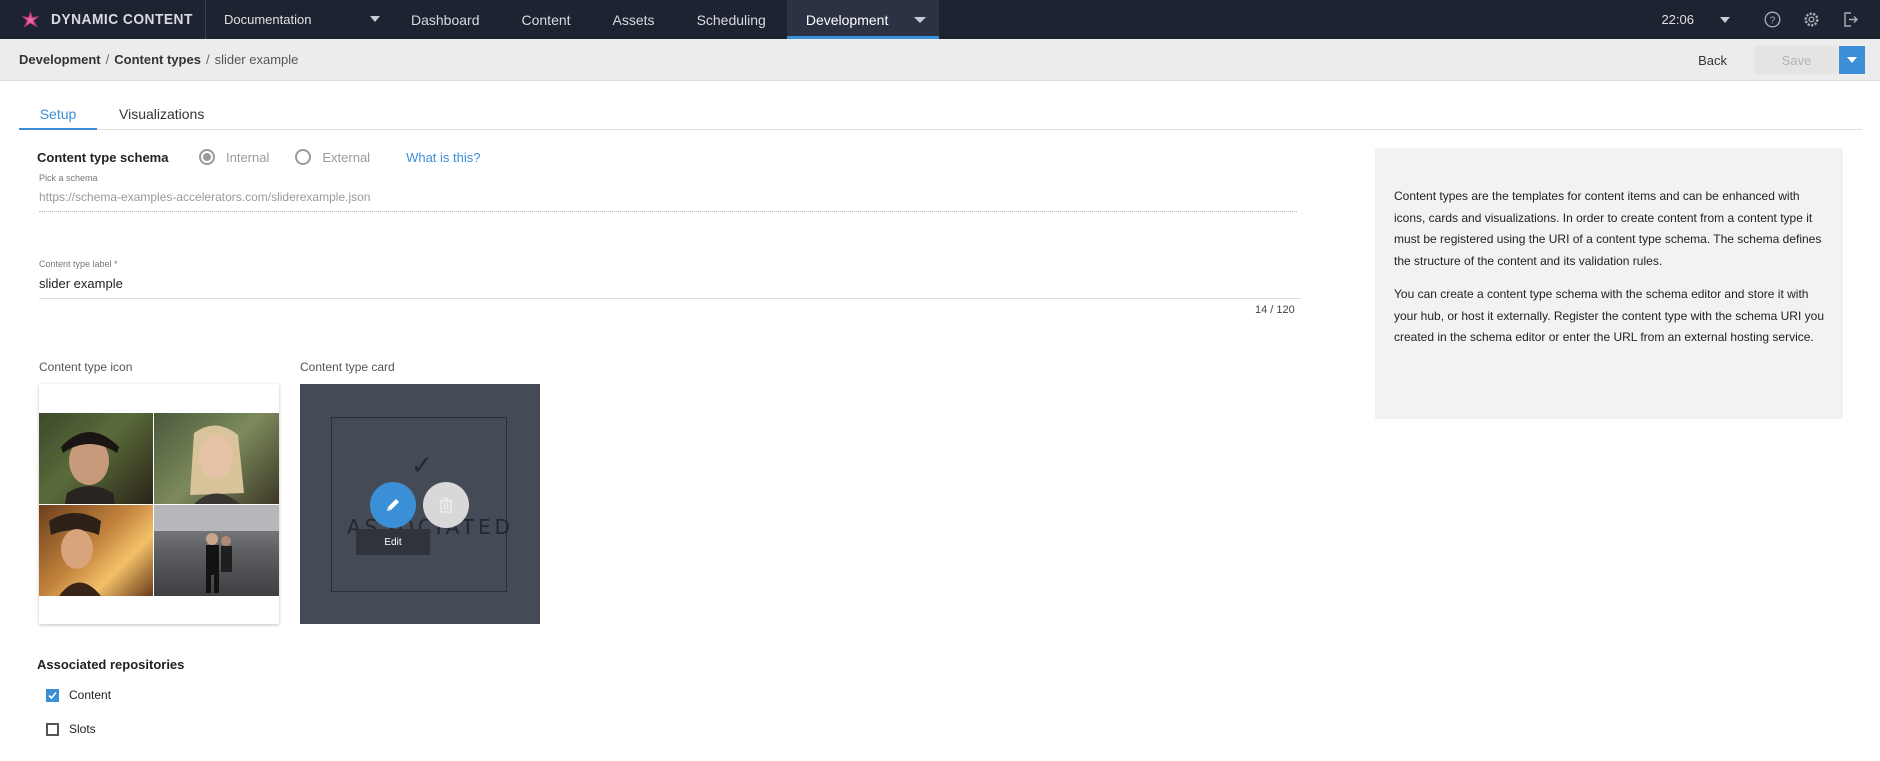 The image size is (1880, 761). I want to click on content-type-card: ✓ ASSOCIATED Edit, so click(420, 504).